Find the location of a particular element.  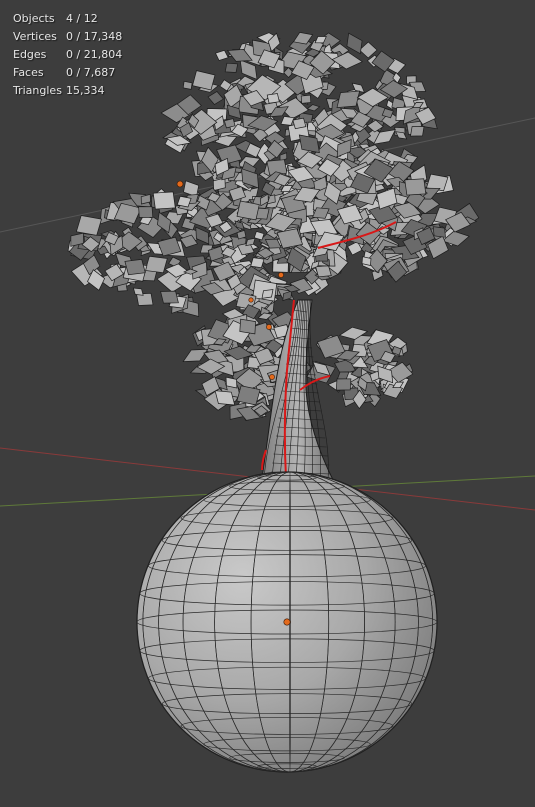

stat-label: Edges is located at coordinates (30, 54).